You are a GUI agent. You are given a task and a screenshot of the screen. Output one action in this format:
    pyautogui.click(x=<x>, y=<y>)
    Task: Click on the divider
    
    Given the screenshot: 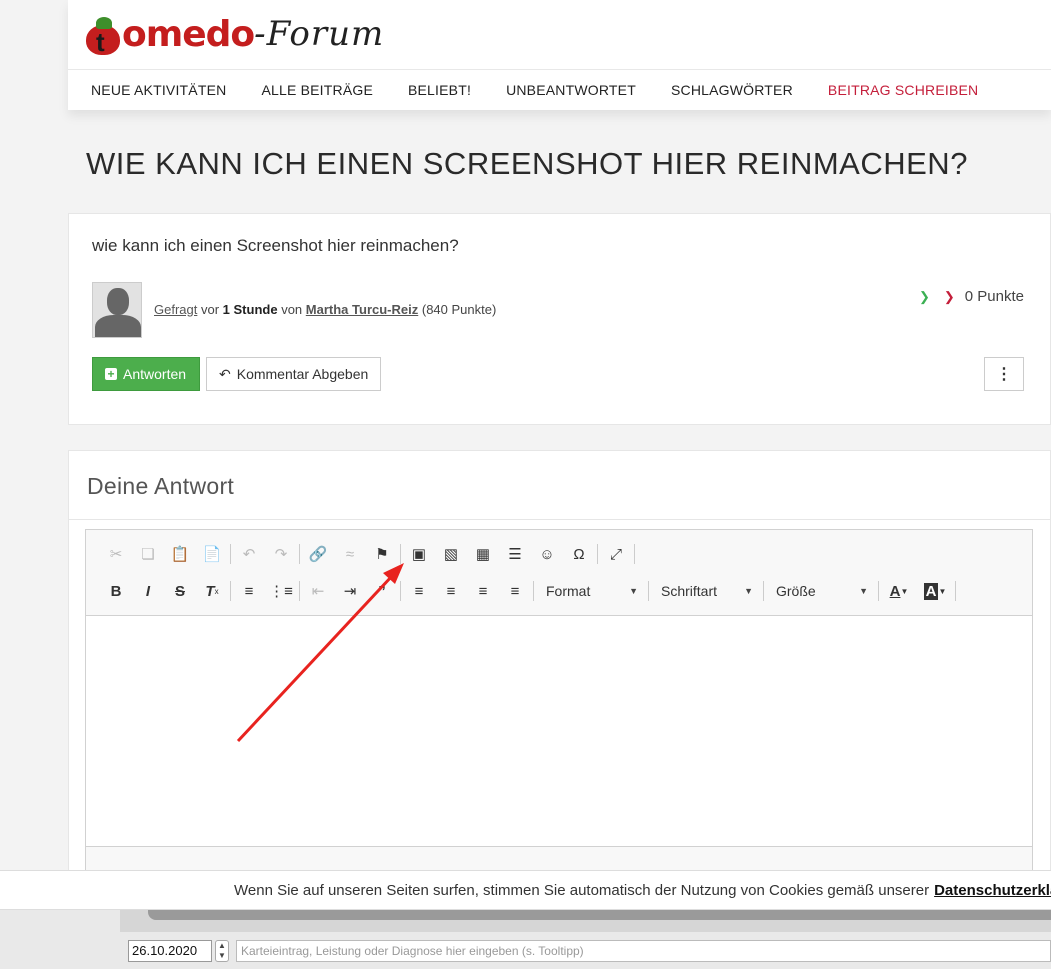 What is the action you would take?
    pyautogui.click(x=560, y=519)
    